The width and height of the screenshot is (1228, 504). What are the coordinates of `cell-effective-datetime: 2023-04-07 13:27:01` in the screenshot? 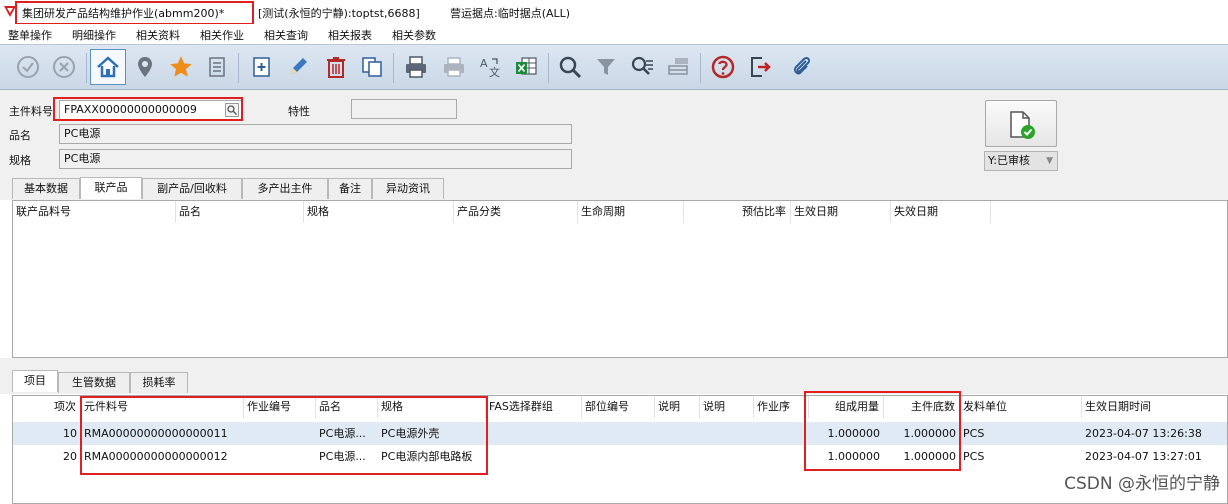 It's located at (1143, 456).